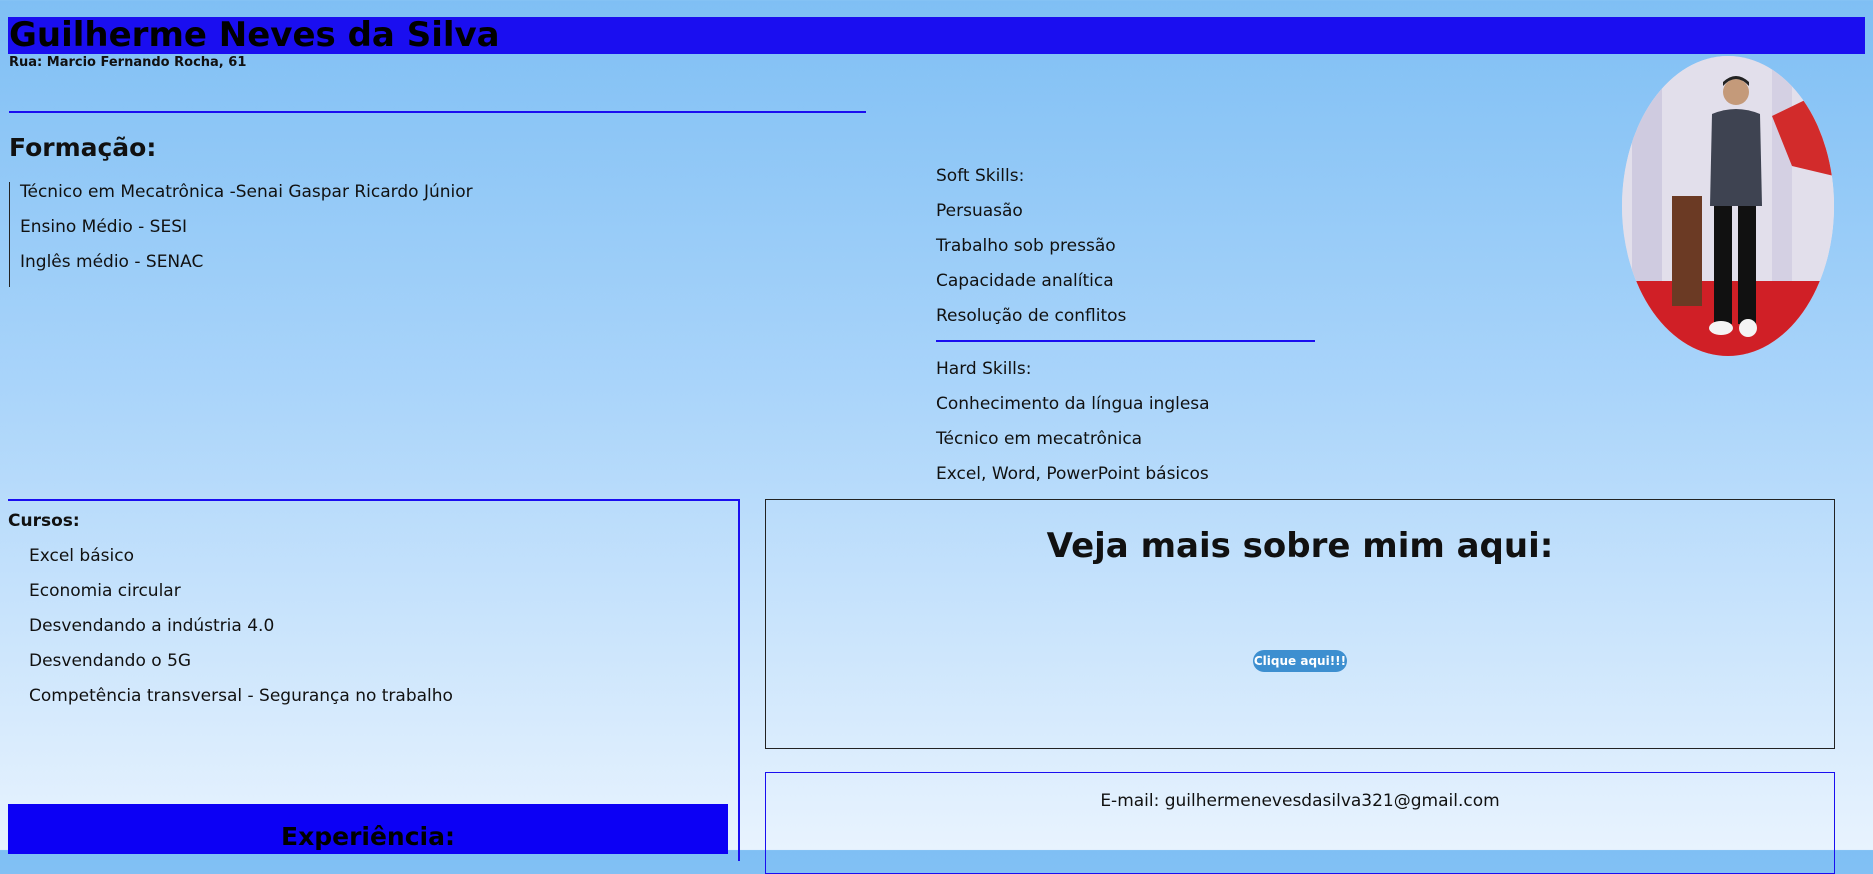  What do you see at coordinates (110, 661) in the screenshot?
I see `list-item: Desvendando o 5G` at bounding box center [110, 661].